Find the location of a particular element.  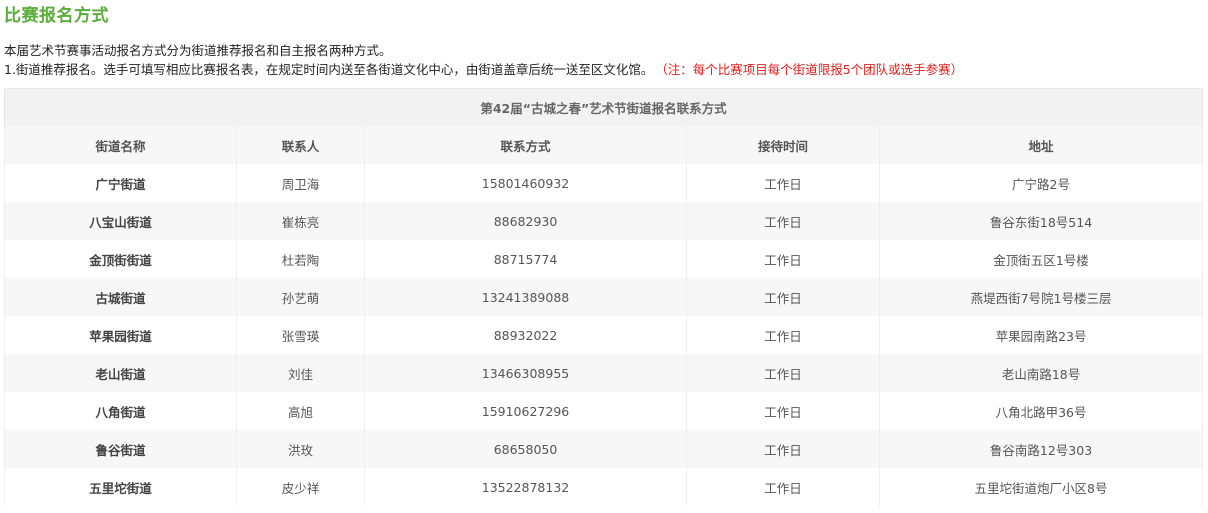

table-row: 八宝山街道 崔栋亮 88682930 工作日 鲁谷东街18号514 is located at coordinates (604, 221).